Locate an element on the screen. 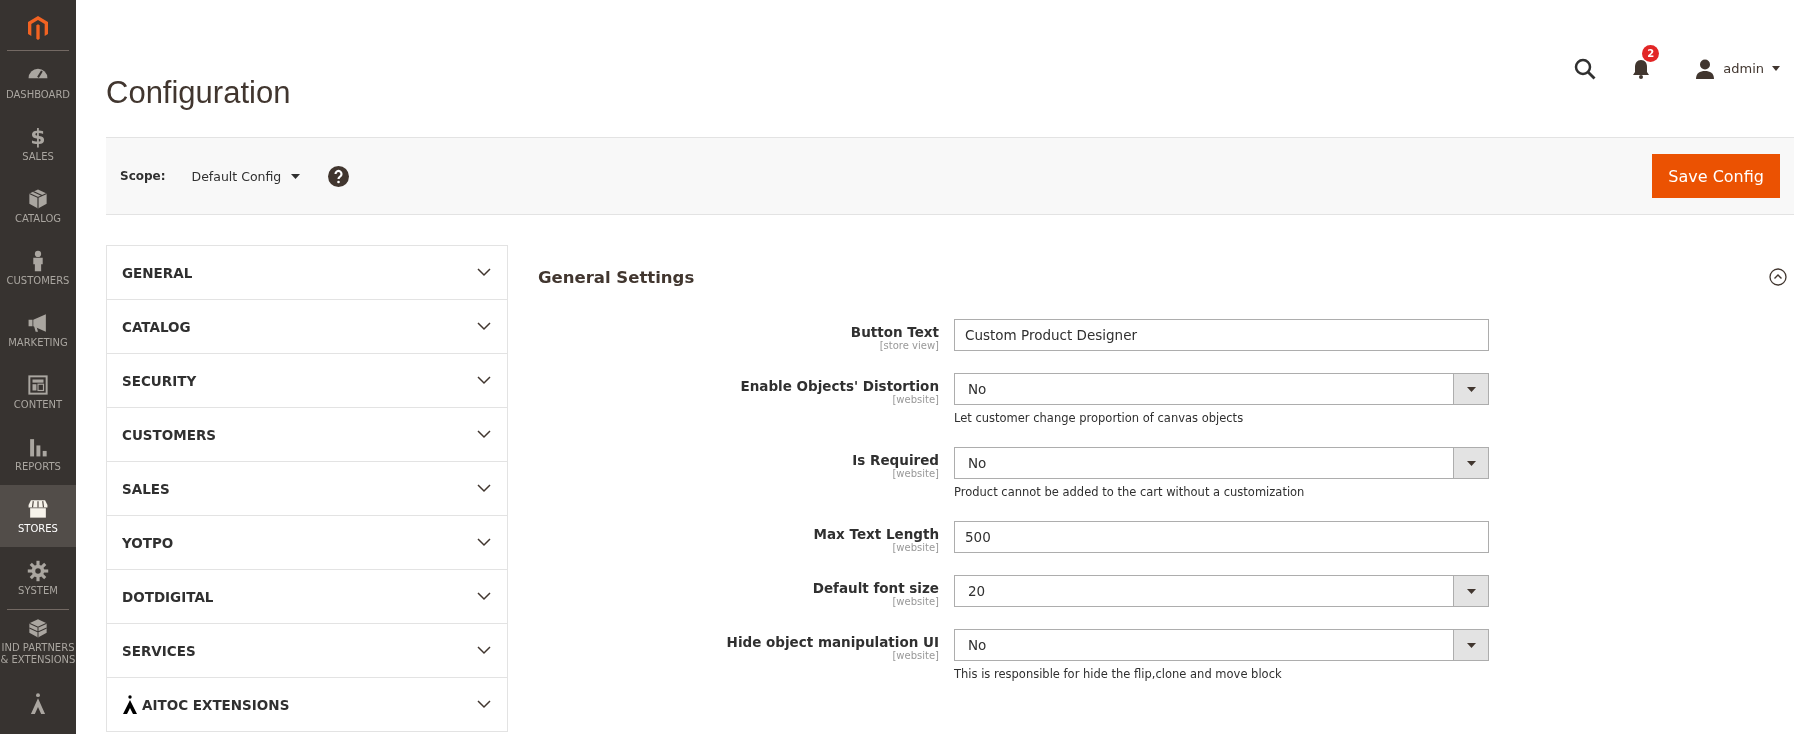  config-tab: YOTPO is located at coordinates (307, 543).